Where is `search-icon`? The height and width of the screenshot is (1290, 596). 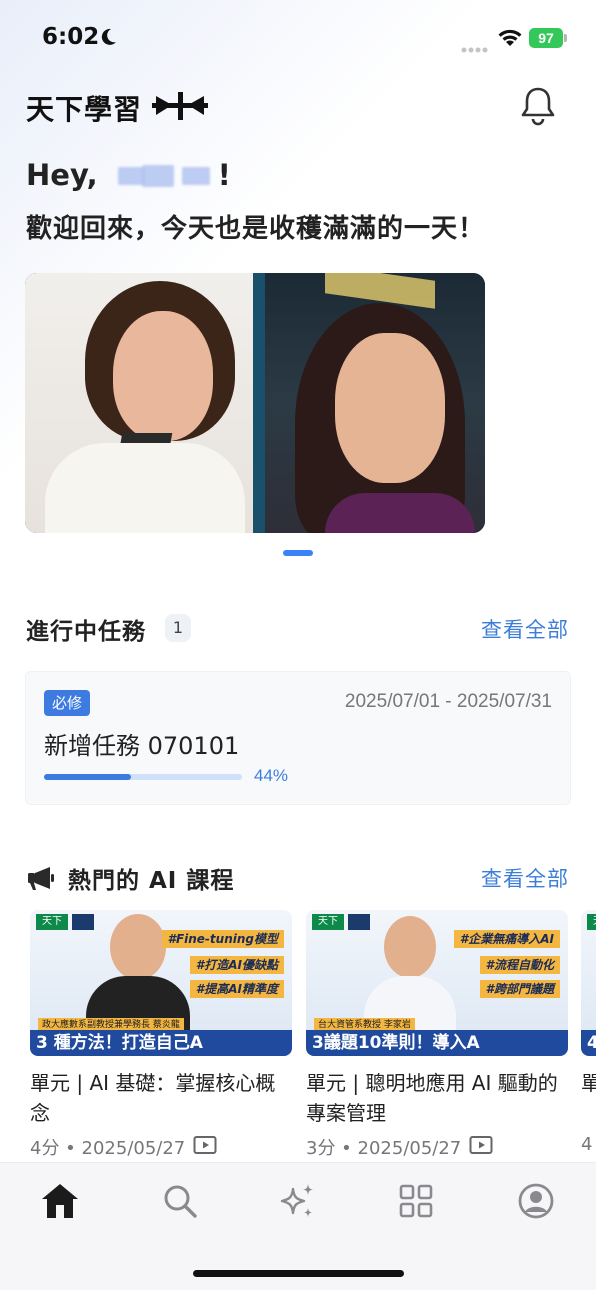 search-icon is located at coordinates (180, 1203).